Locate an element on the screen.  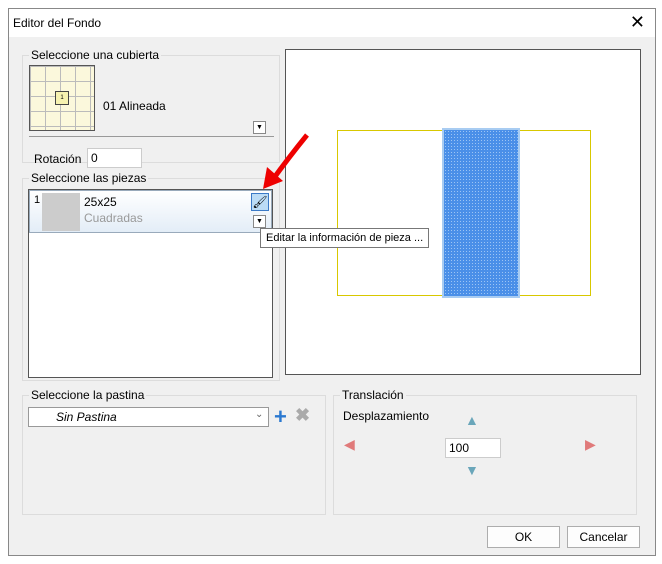
cubierta-thumbnail: 1 is located at coordinates (62, 98).